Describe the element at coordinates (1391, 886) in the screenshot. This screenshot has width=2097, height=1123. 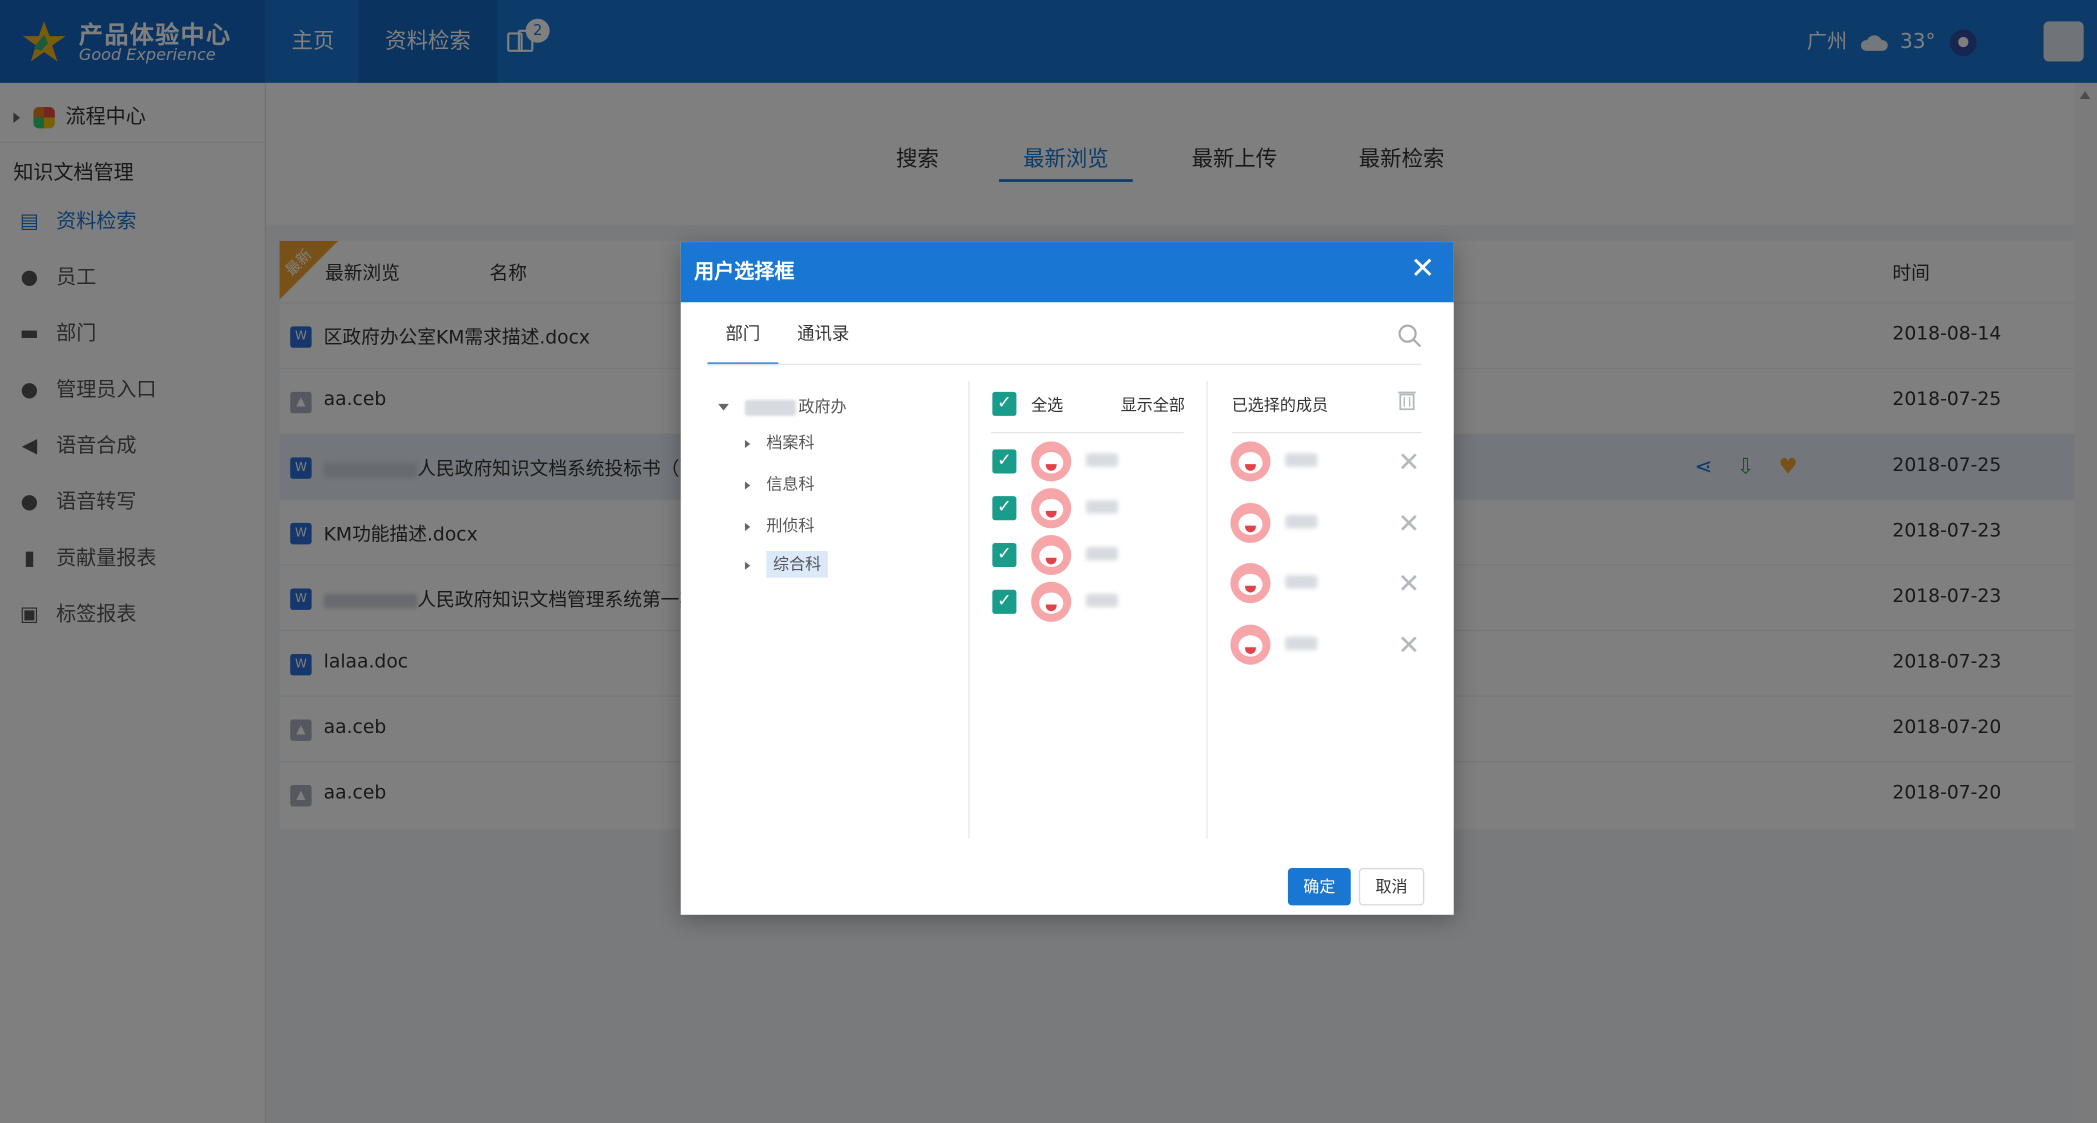
I see `cancel-button: 取消` at that location.